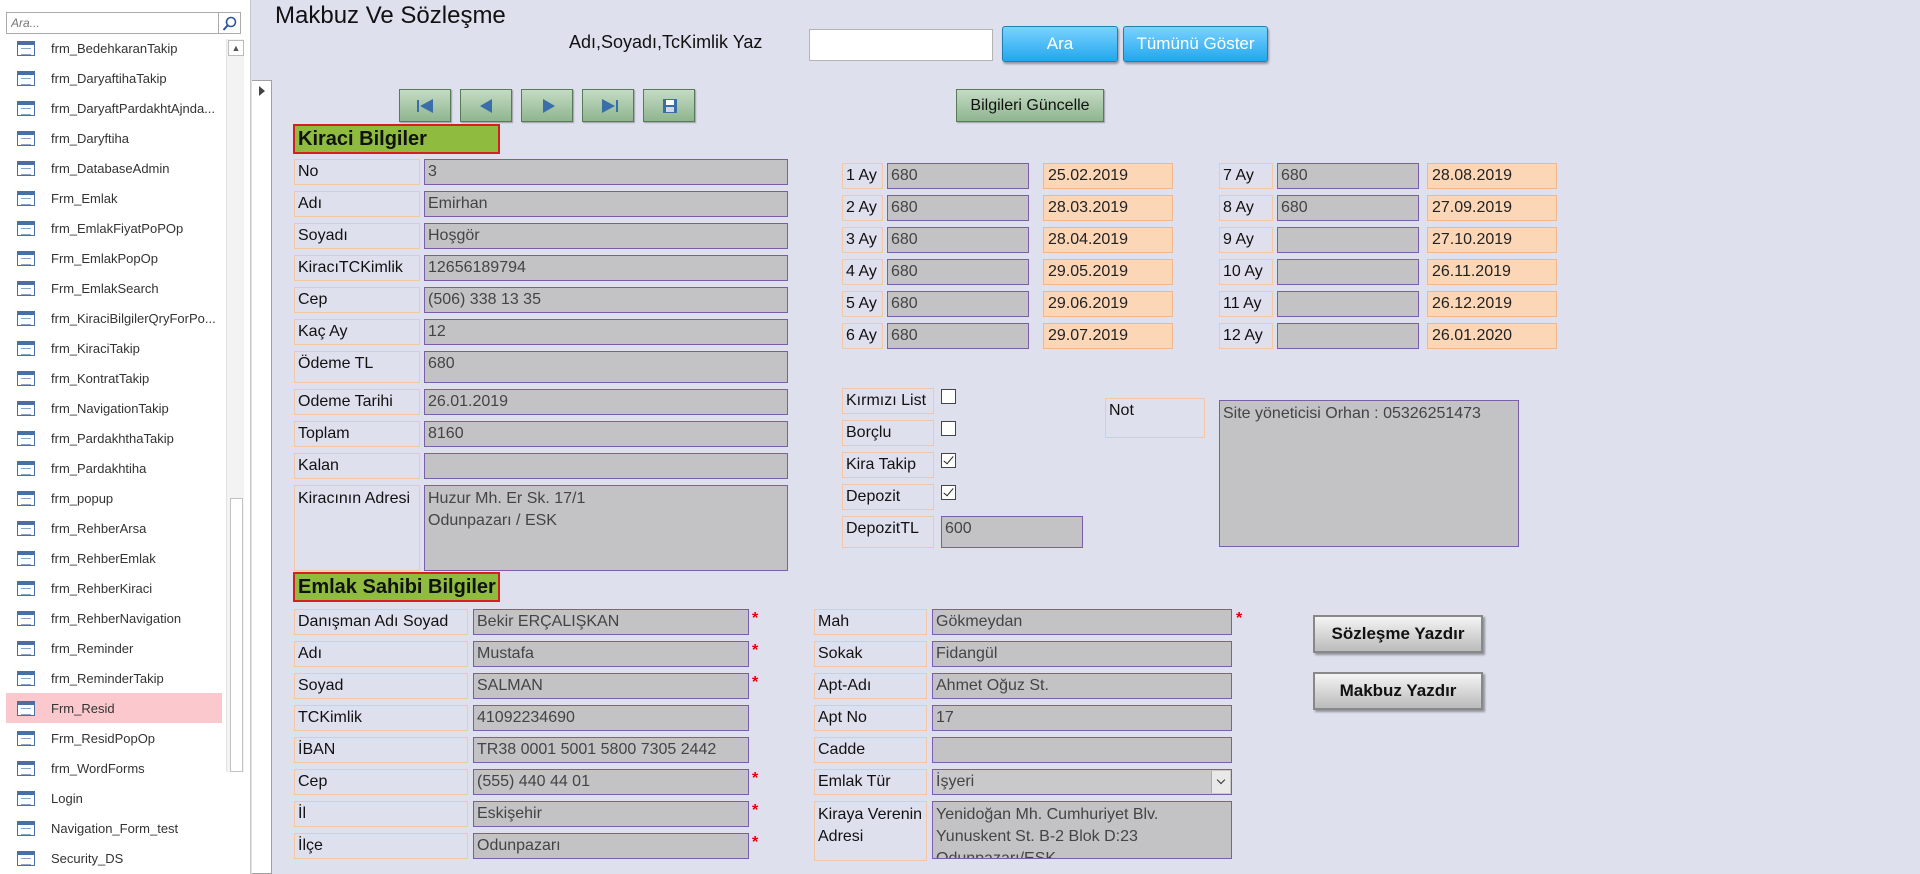 This screenshot has height=874, width=1920. What do you see at coordinates (948, 396) in the screenshot?
I see `kirmizi-list-checkbox` at bounding box center [948, 396].